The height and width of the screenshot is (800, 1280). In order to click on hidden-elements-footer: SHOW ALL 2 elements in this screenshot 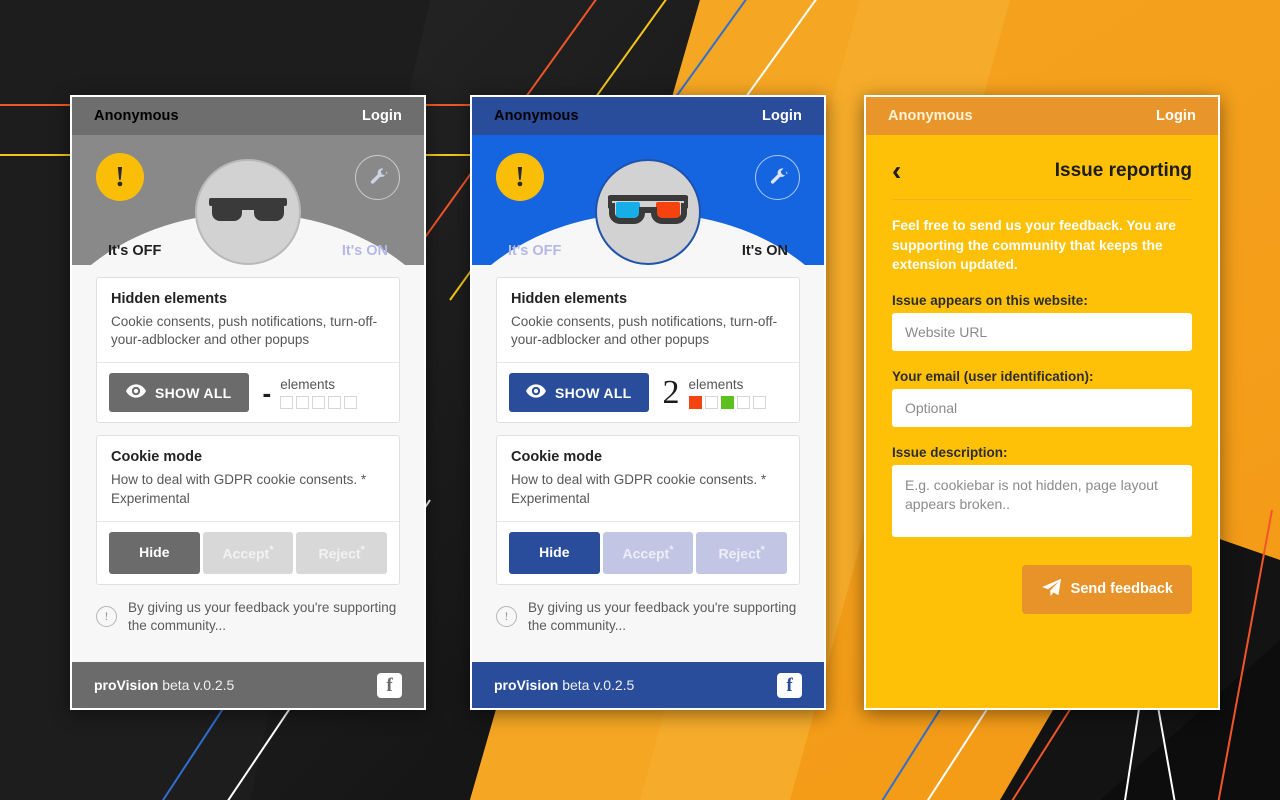, I will do `click(648, 392)`.